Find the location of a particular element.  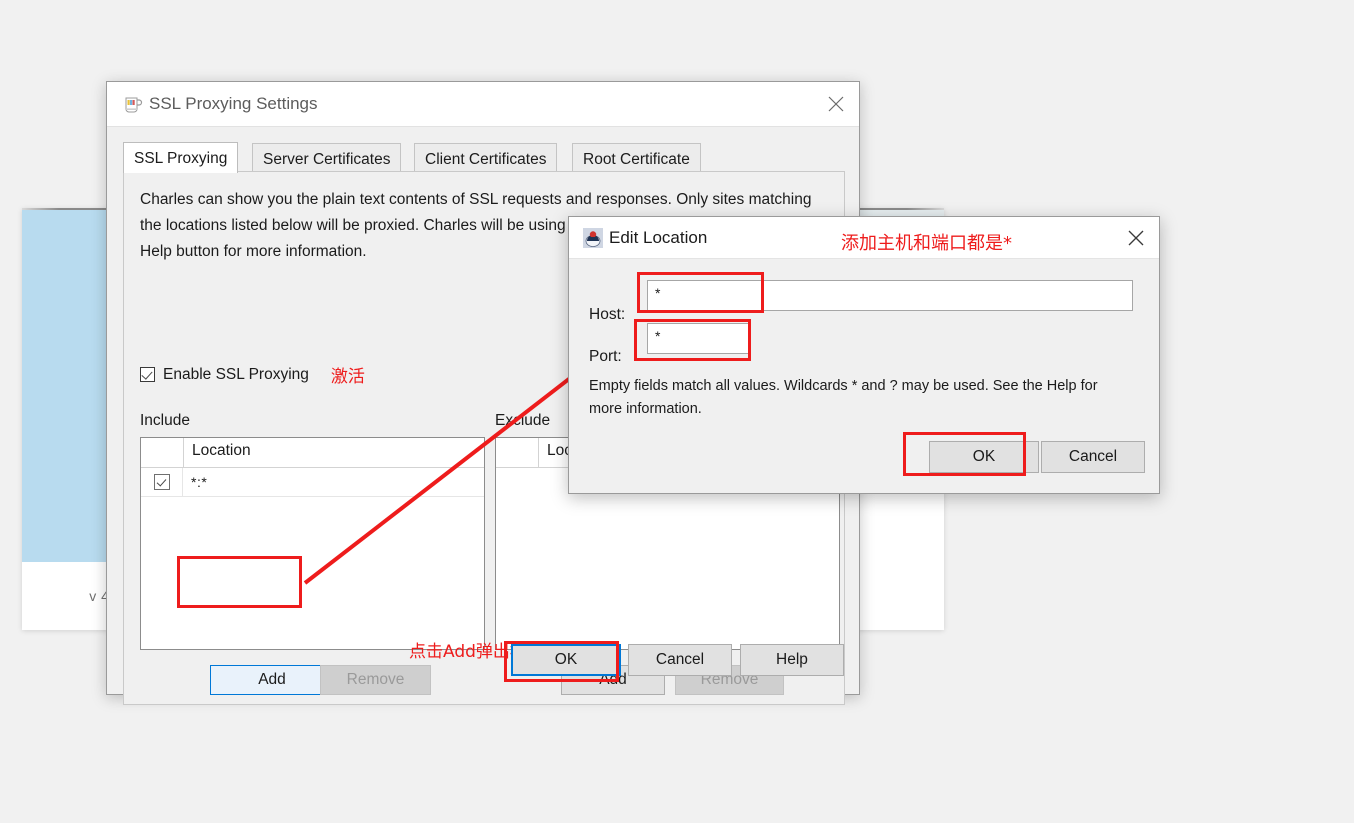

include-add-button: Add is located at coordinates (272, 680).